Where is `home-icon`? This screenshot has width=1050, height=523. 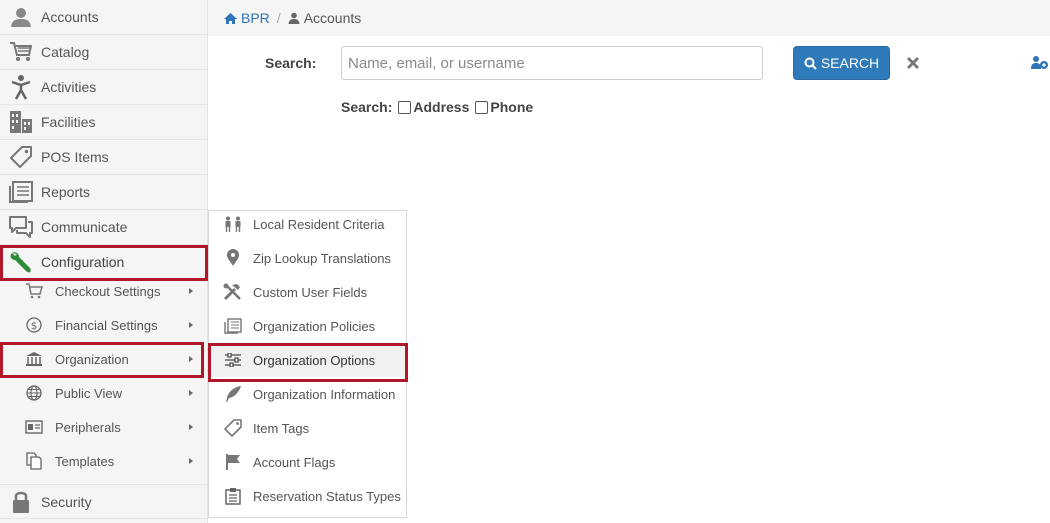 home-icon is located at coordinates (230, 18).